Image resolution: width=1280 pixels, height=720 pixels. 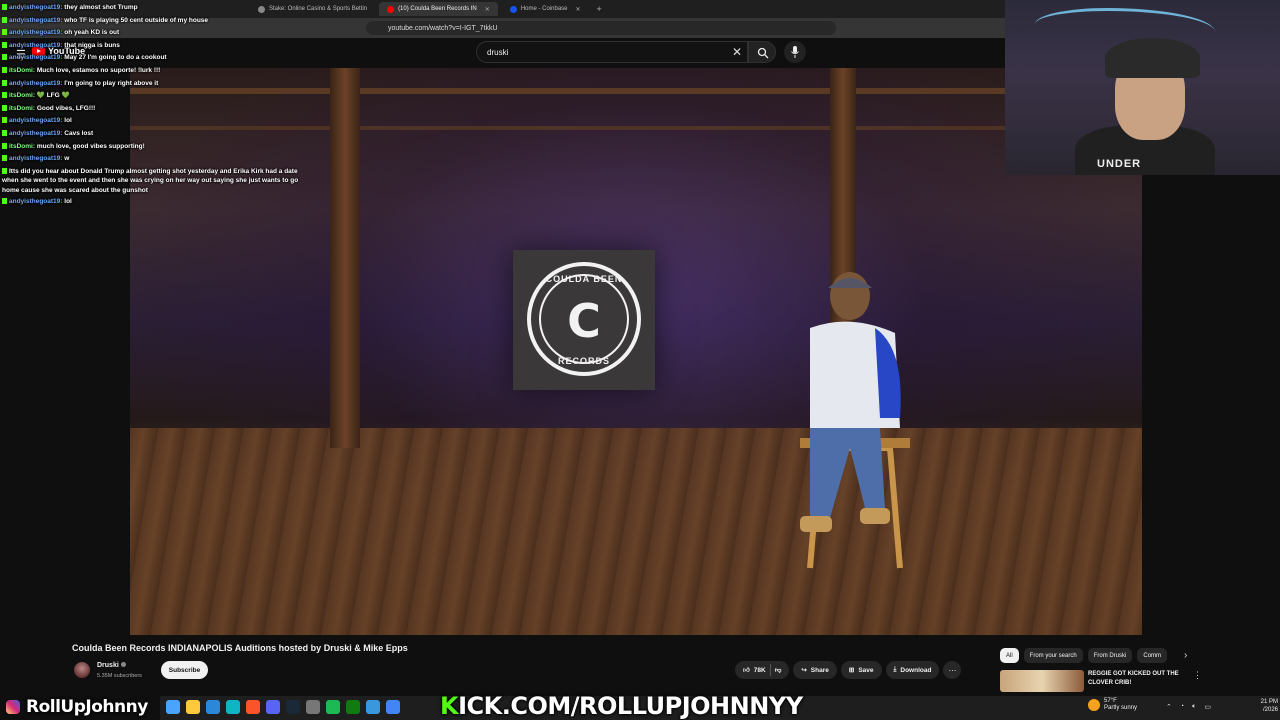 What do you see at coordinates (273, 707) in the screenshot?
I see `discord-icon` at bounding box center [273, 707].